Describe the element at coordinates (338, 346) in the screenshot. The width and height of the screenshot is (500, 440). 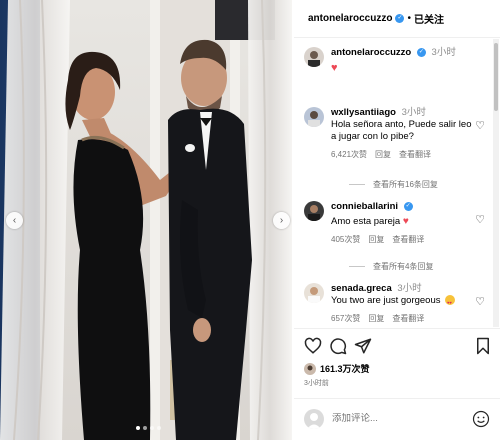
I see `comment-icon` at that location.